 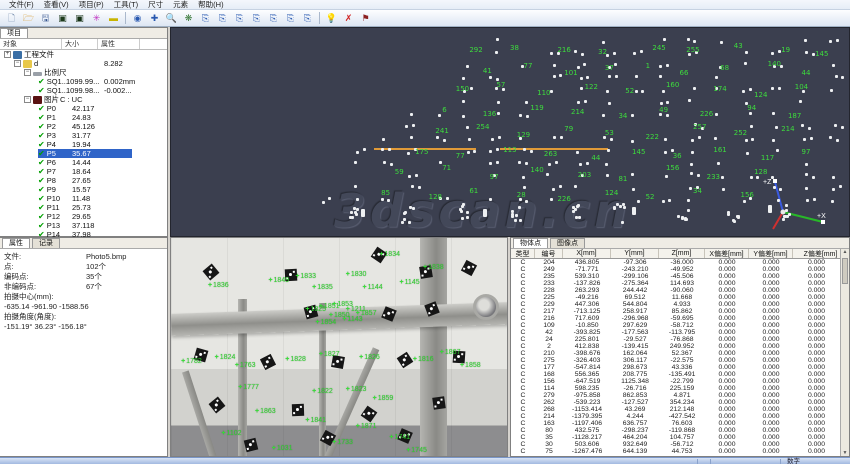 What do you see at coordinates (113, 18) in the screenshot?
I see `scalebar-icon: ▬` at bounding box center [113, 18].